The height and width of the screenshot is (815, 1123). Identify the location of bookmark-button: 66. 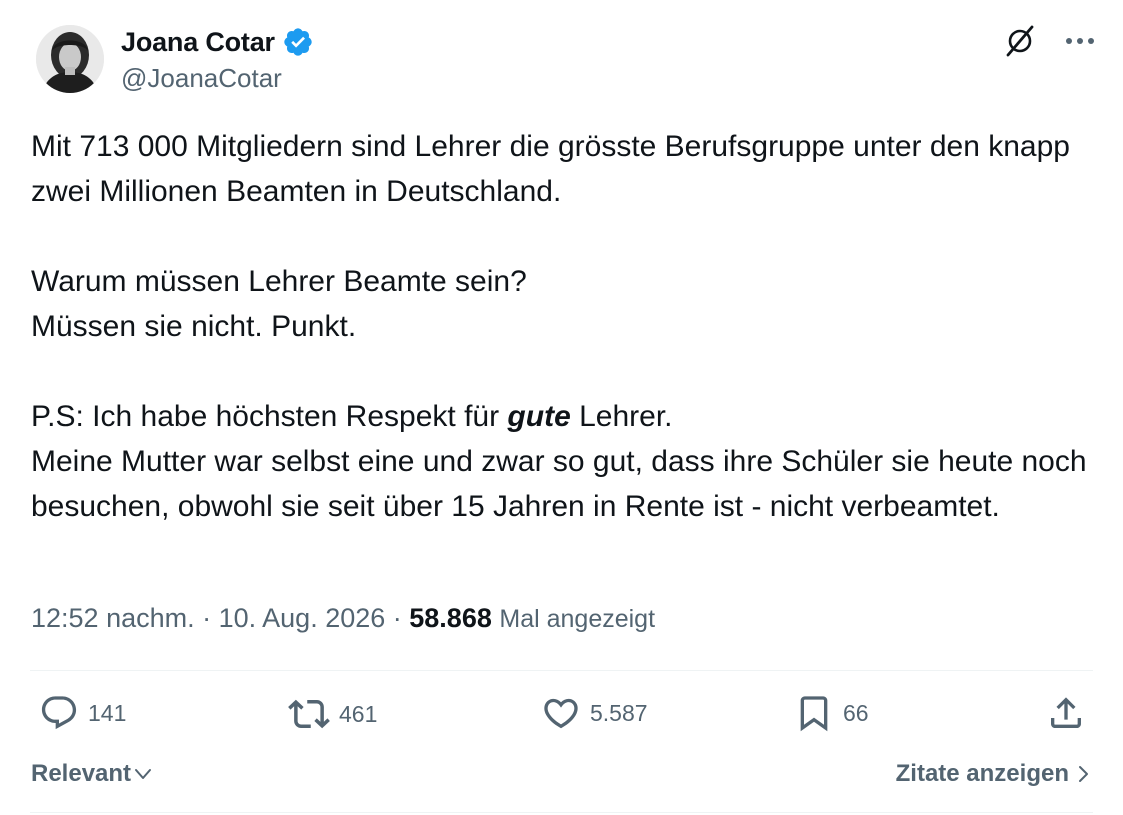
(831, 713).